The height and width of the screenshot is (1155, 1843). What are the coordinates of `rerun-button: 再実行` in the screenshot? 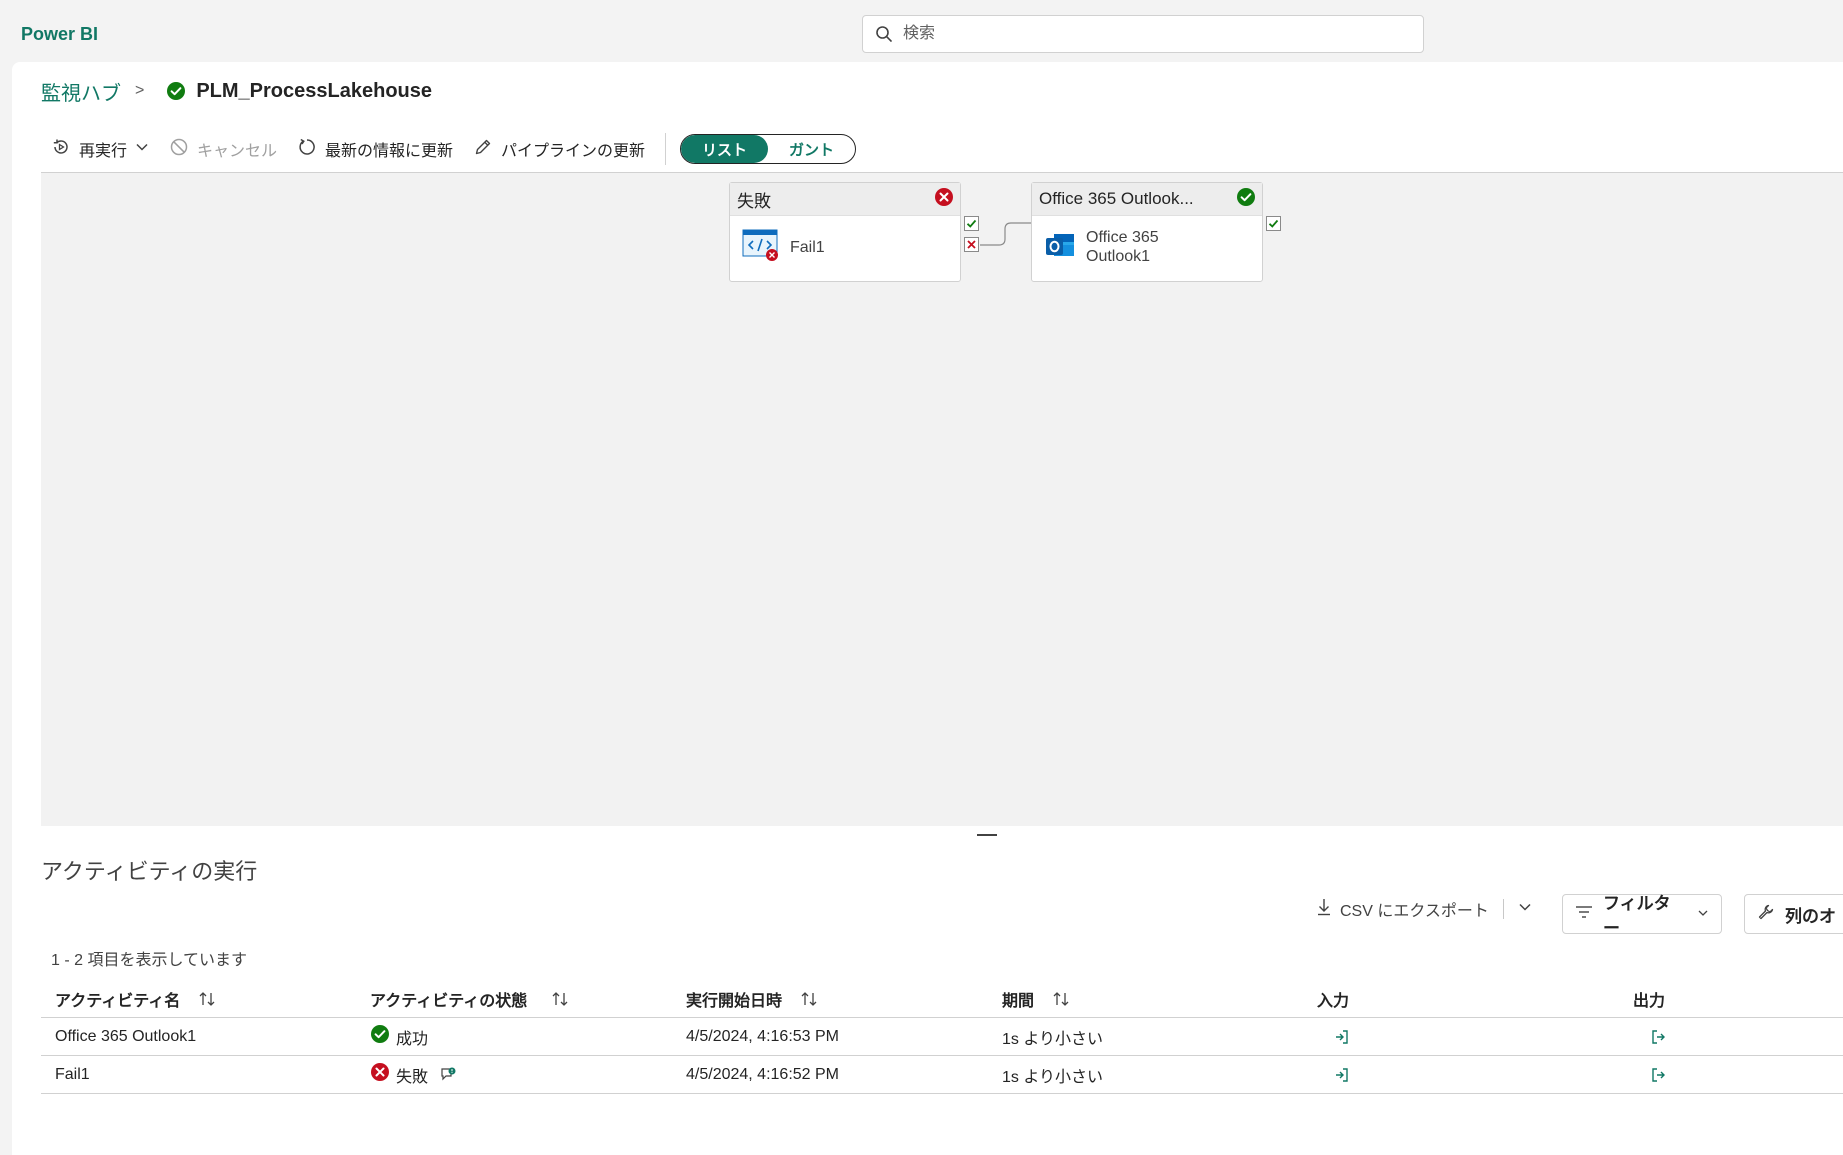 It's located at (100, 149).